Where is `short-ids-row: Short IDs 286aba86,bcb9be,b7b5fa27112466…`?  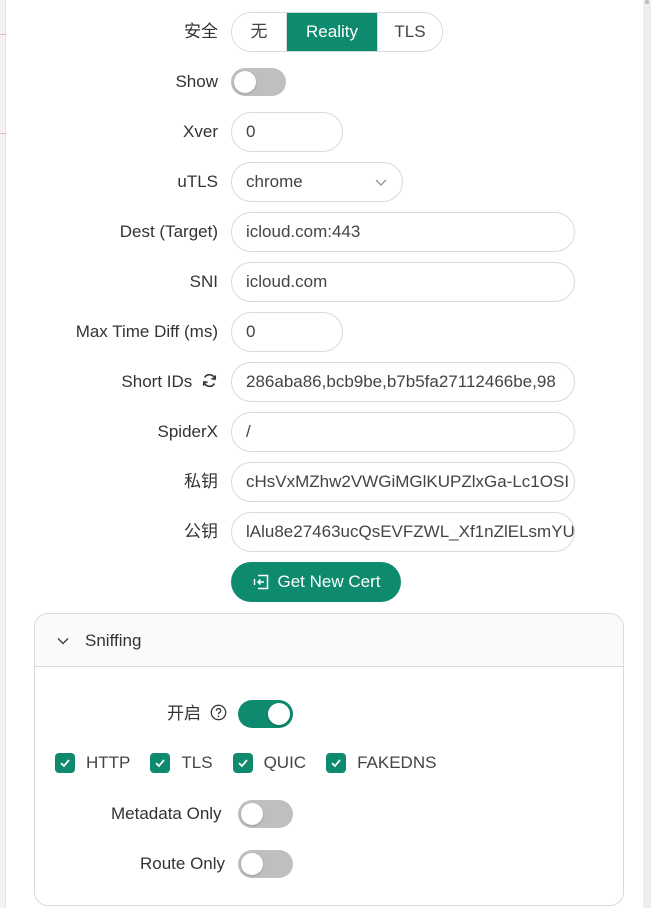
short-ids-row: Short IDs 286aba86,bcb9be,b7b5fa27112466… is located at coordinates (325, 382).